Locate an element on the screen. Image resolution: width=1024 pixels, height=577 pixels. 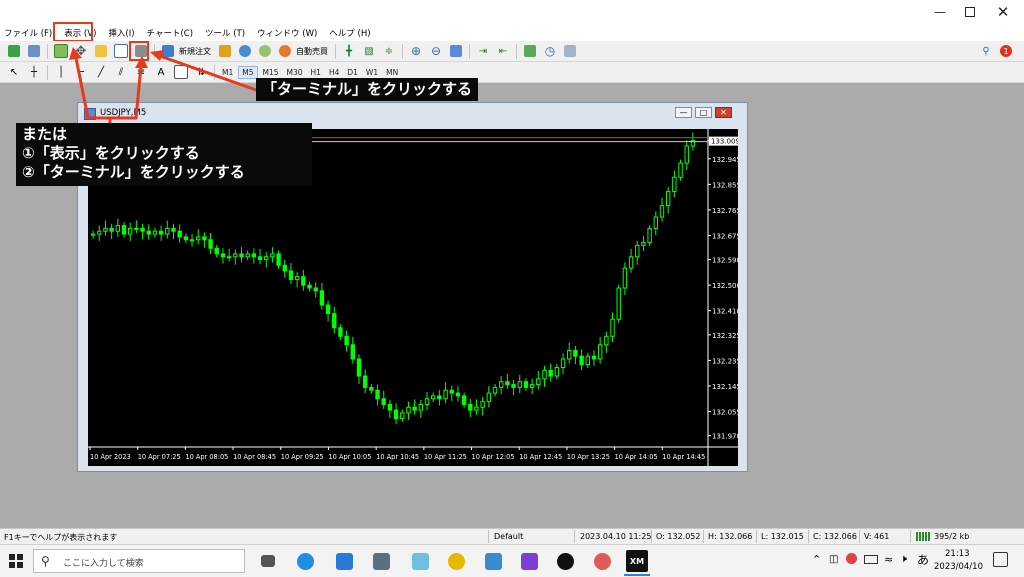
navigator-icon is located at coordinates (101, 51).